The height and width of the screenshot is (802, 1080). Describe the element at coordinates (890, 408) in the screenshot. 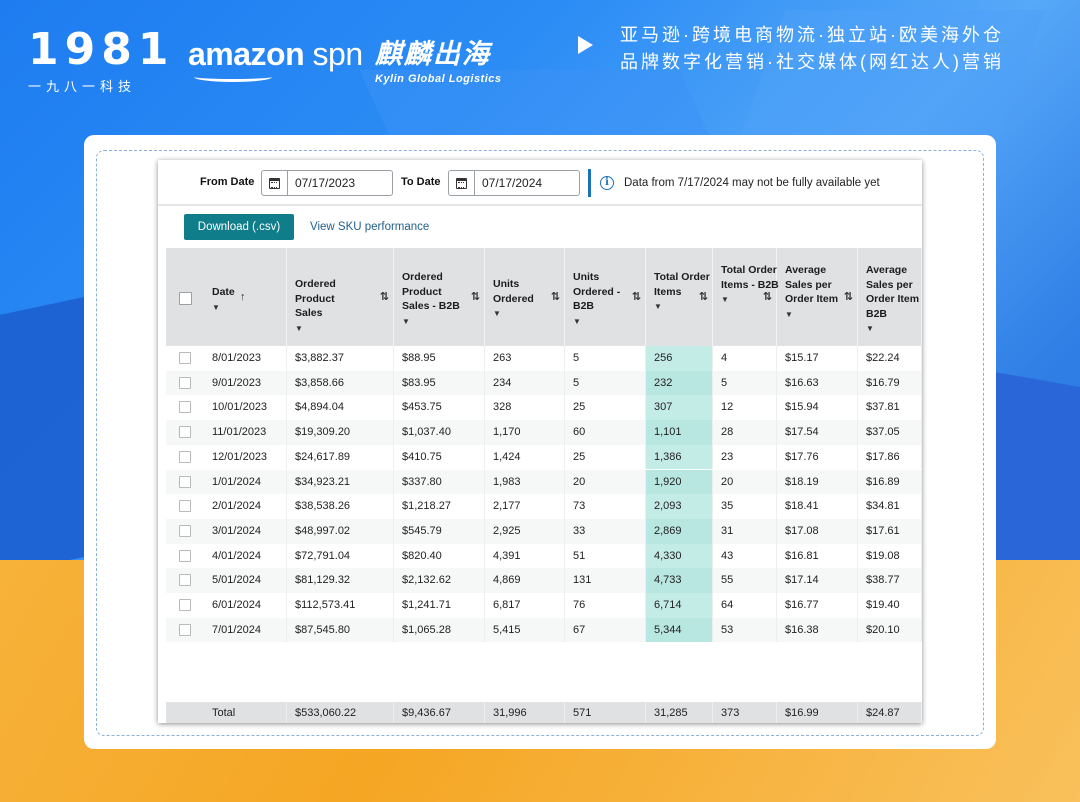

I see `cell-avg_b2b: $37.81` at that location.